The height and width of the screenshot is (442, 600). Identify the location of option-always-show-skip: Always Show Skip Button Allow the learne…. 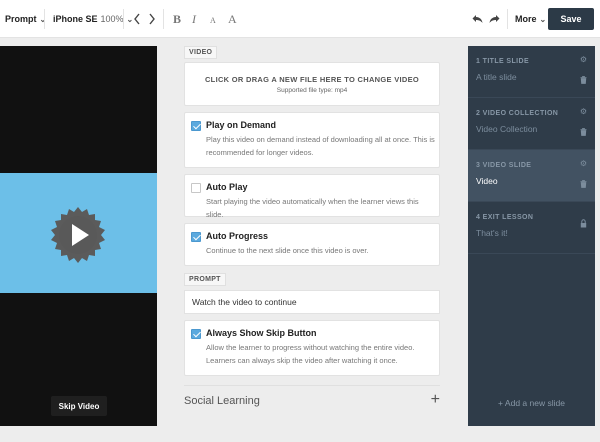
(312, 348).